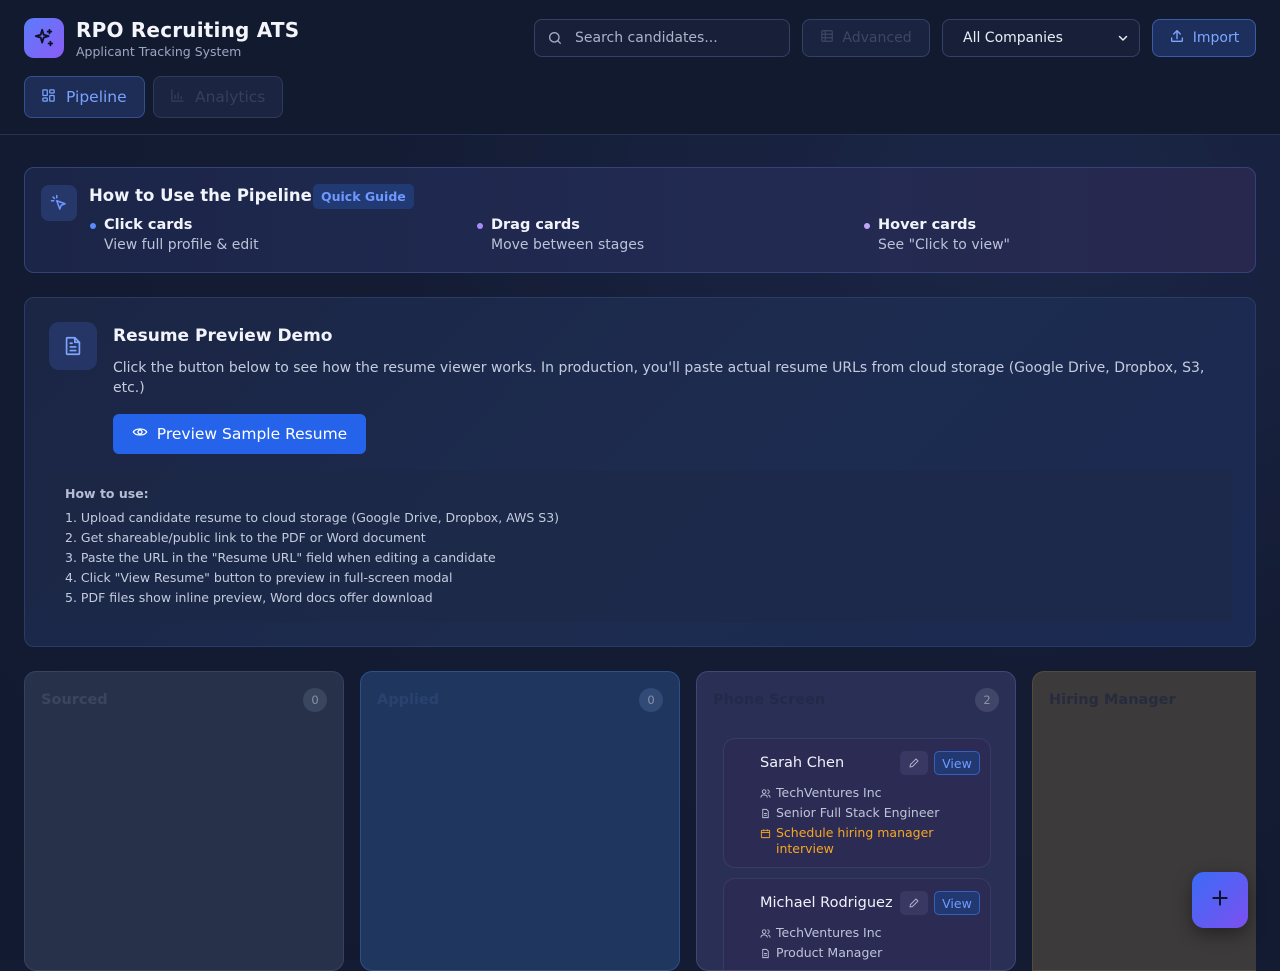  What do you see at coordinates (408, 700) in the screenshot?
I see `column-title: Applied` at bounding box center [408, 700].